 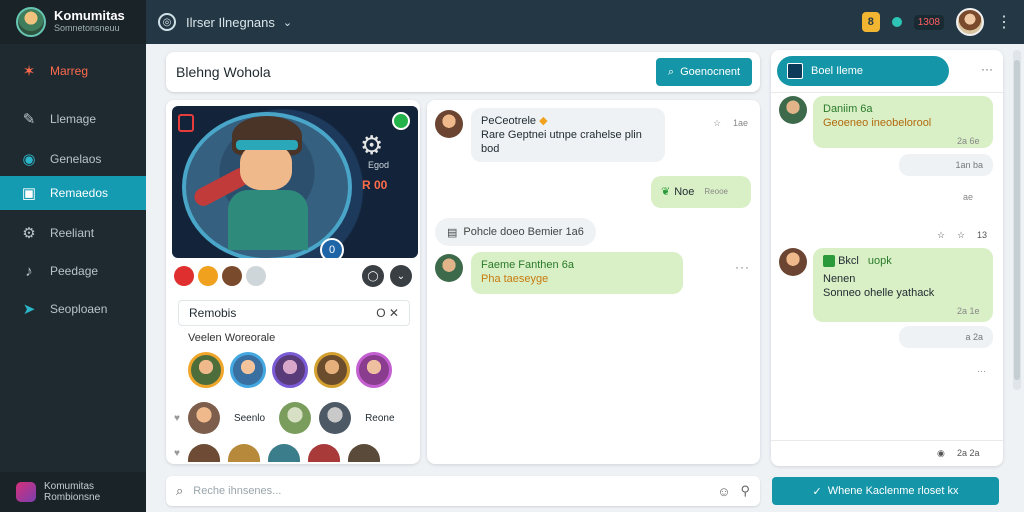 I want to click on search-close-icon: O ✕, so click(x=387, y=313).